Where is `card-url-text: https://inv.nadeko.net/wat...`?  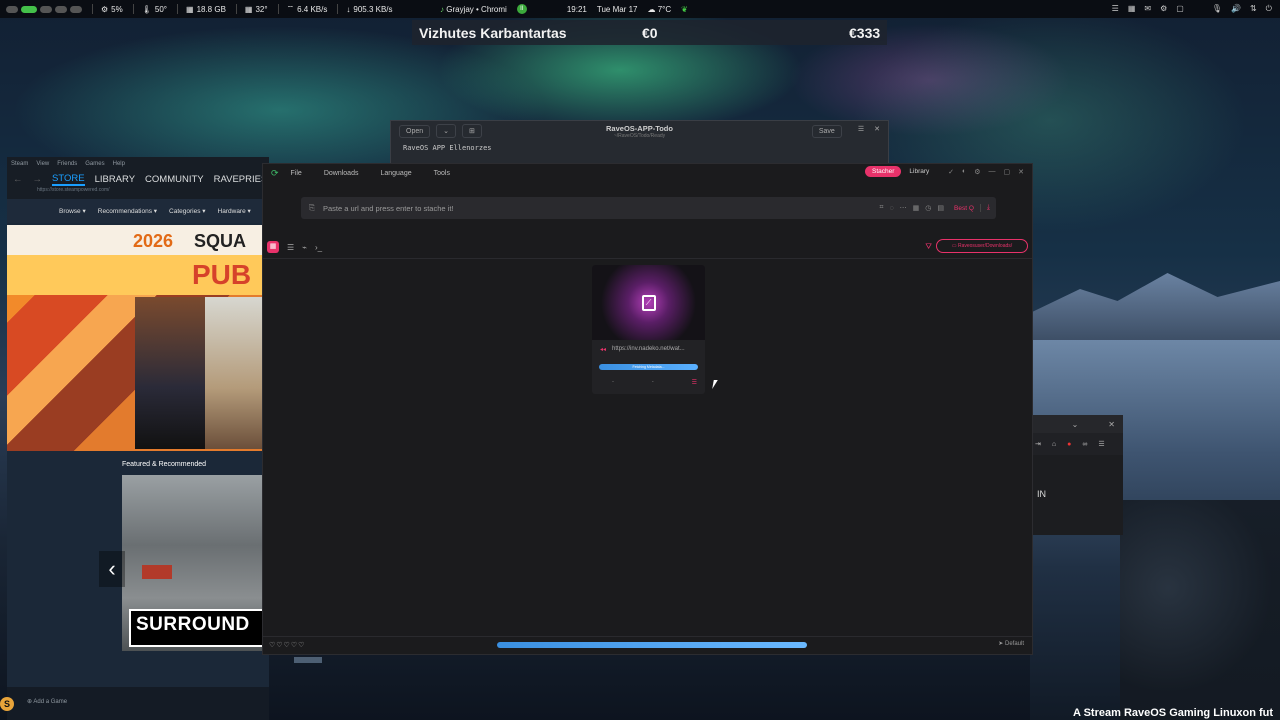
card-url-text: https://inv.nadeko.net/wat... is located at coordinates (648, 349).